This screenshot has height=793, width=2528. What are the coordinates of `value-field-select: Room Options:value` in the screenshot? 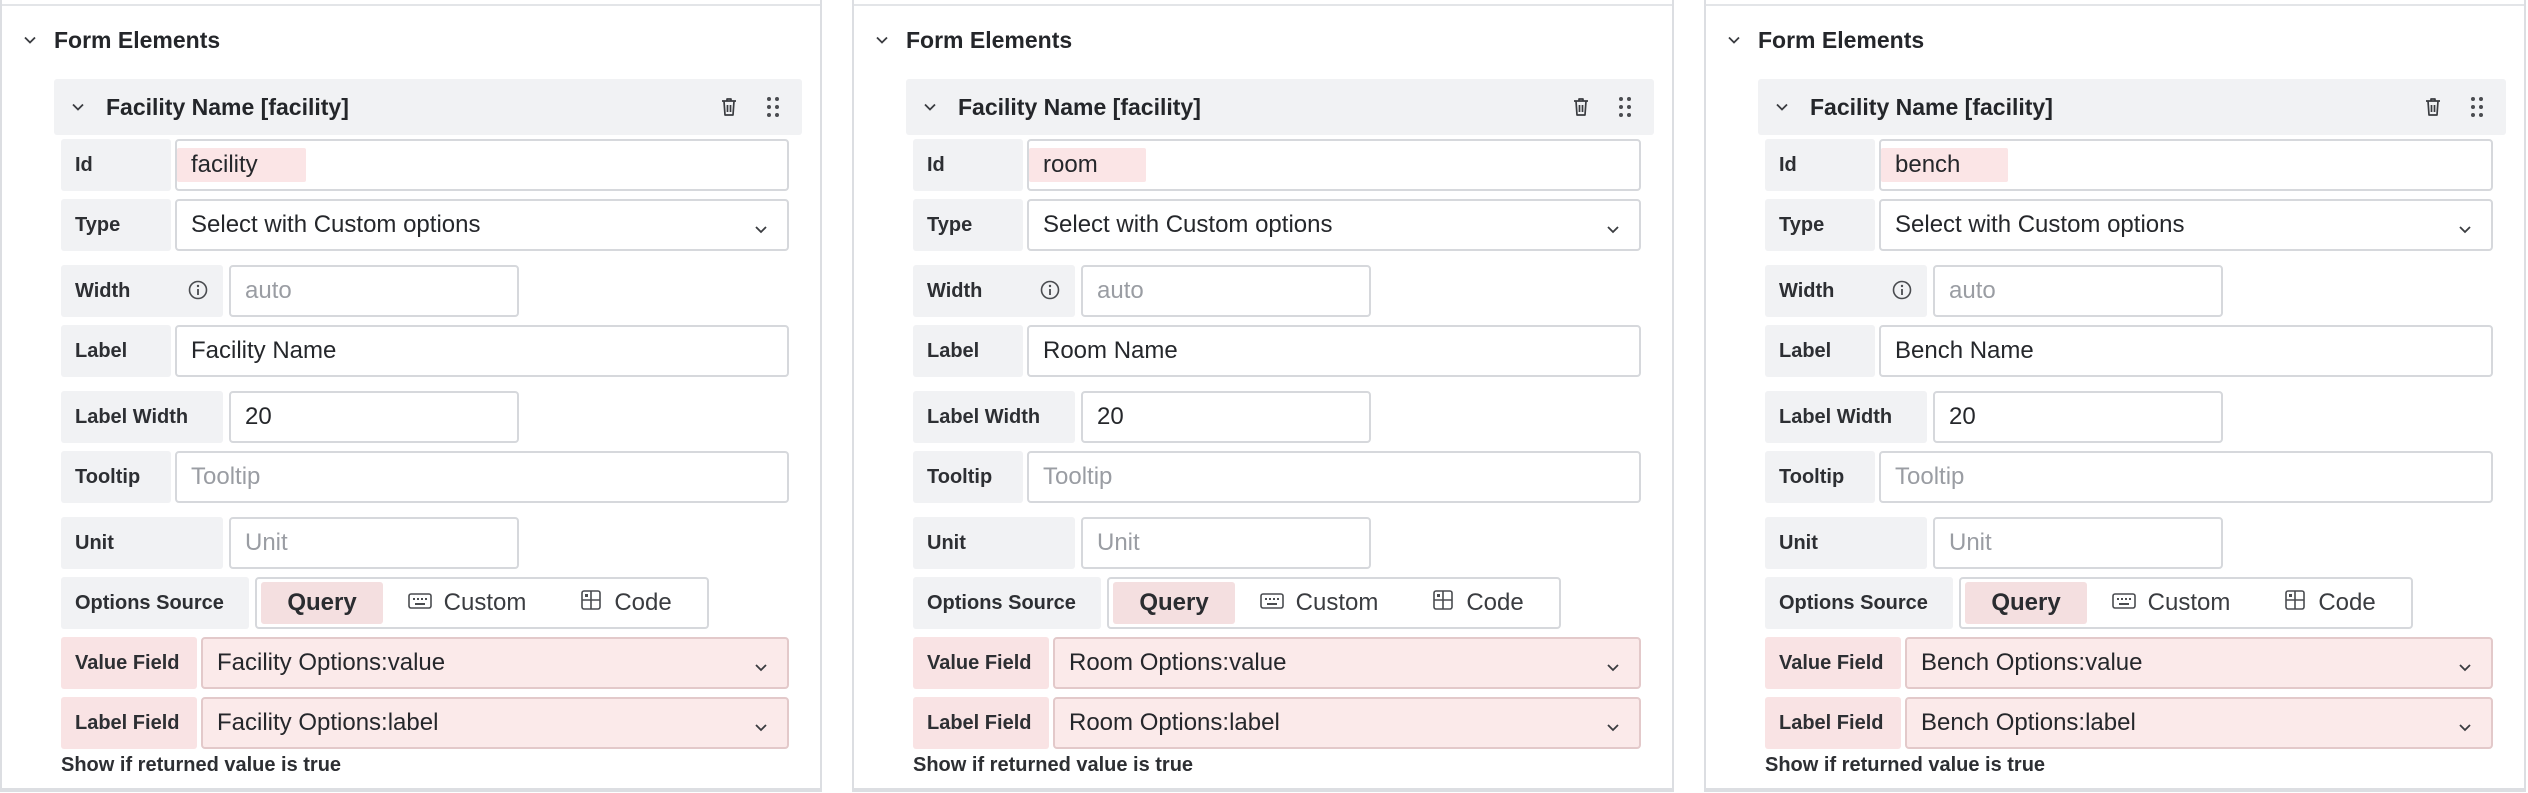 It's located at (1347, 663).